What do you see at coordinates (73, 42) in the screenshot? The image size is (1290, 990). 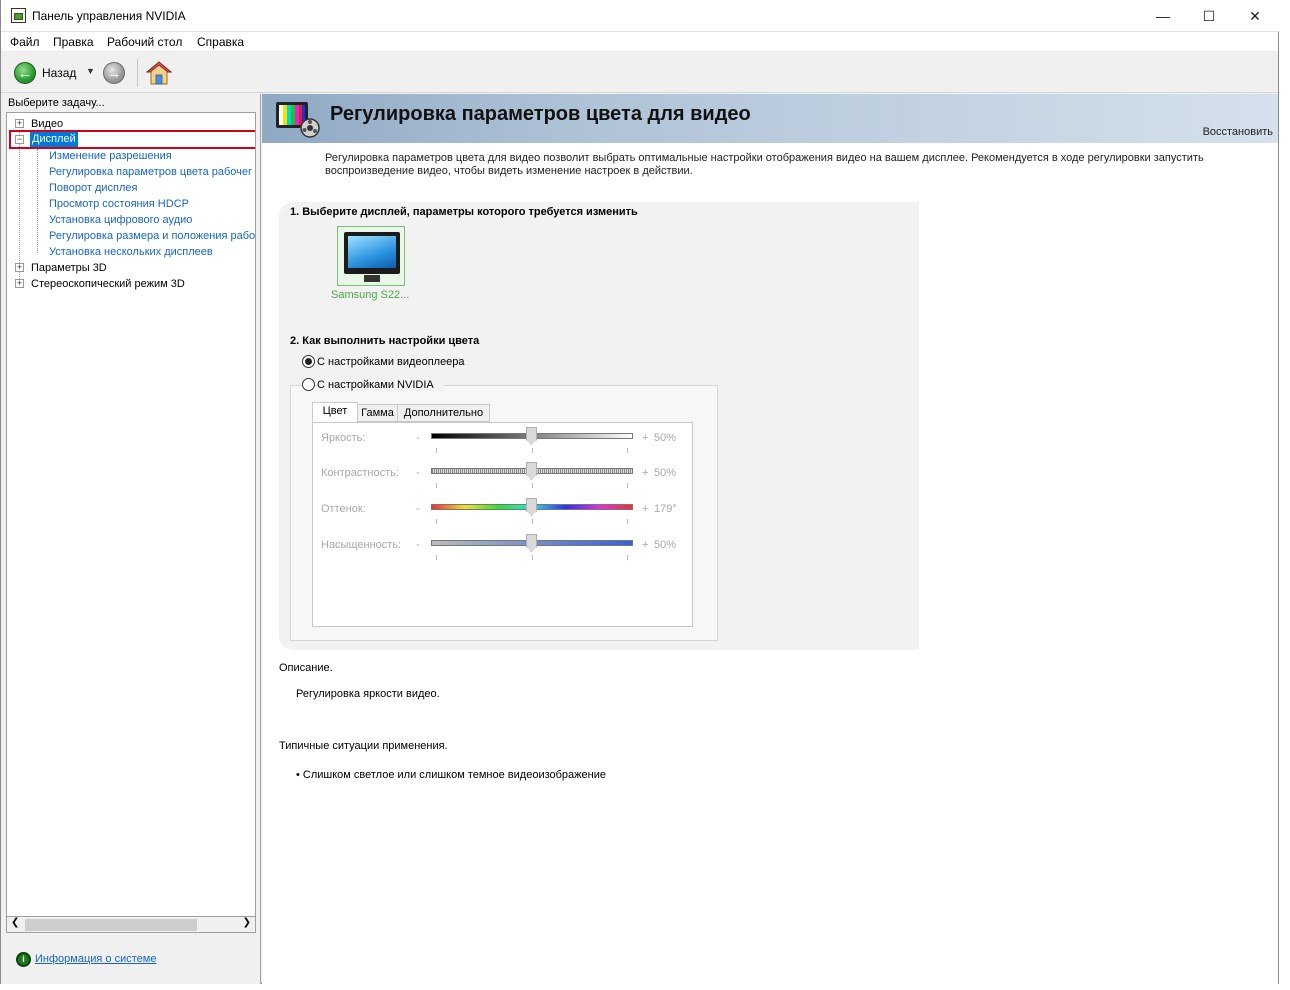 I see `menu-edit: Правка` at bounding box center [73, 42].